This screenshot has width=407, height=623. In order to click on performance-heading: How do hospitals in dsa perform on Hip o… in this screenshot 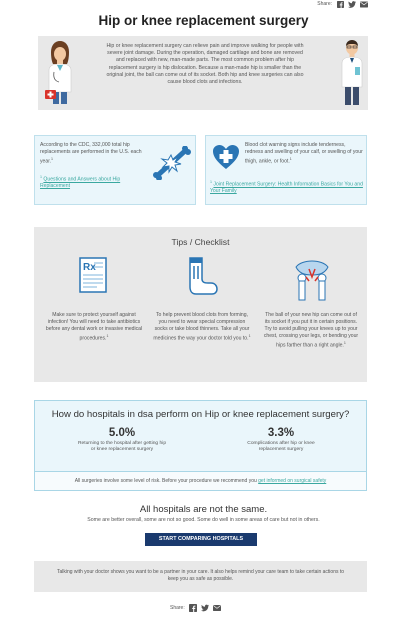, I will do `click(200, 414)`.